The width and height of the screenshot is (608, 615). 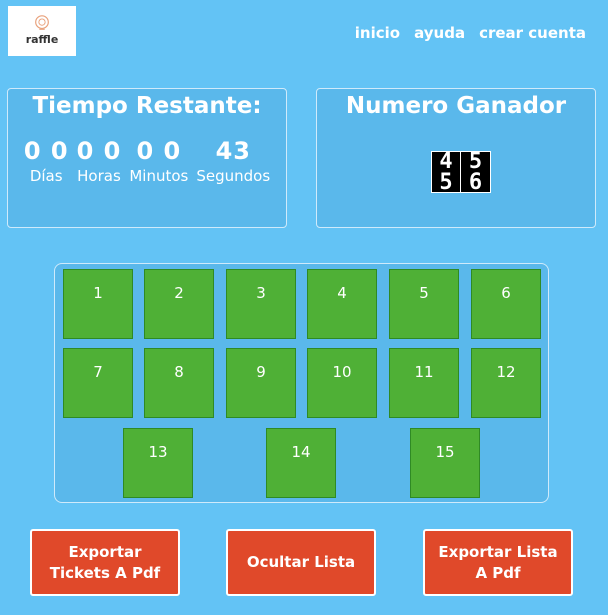 I want to click on logo-lightbulb-icon, so click(x=42, y=22).